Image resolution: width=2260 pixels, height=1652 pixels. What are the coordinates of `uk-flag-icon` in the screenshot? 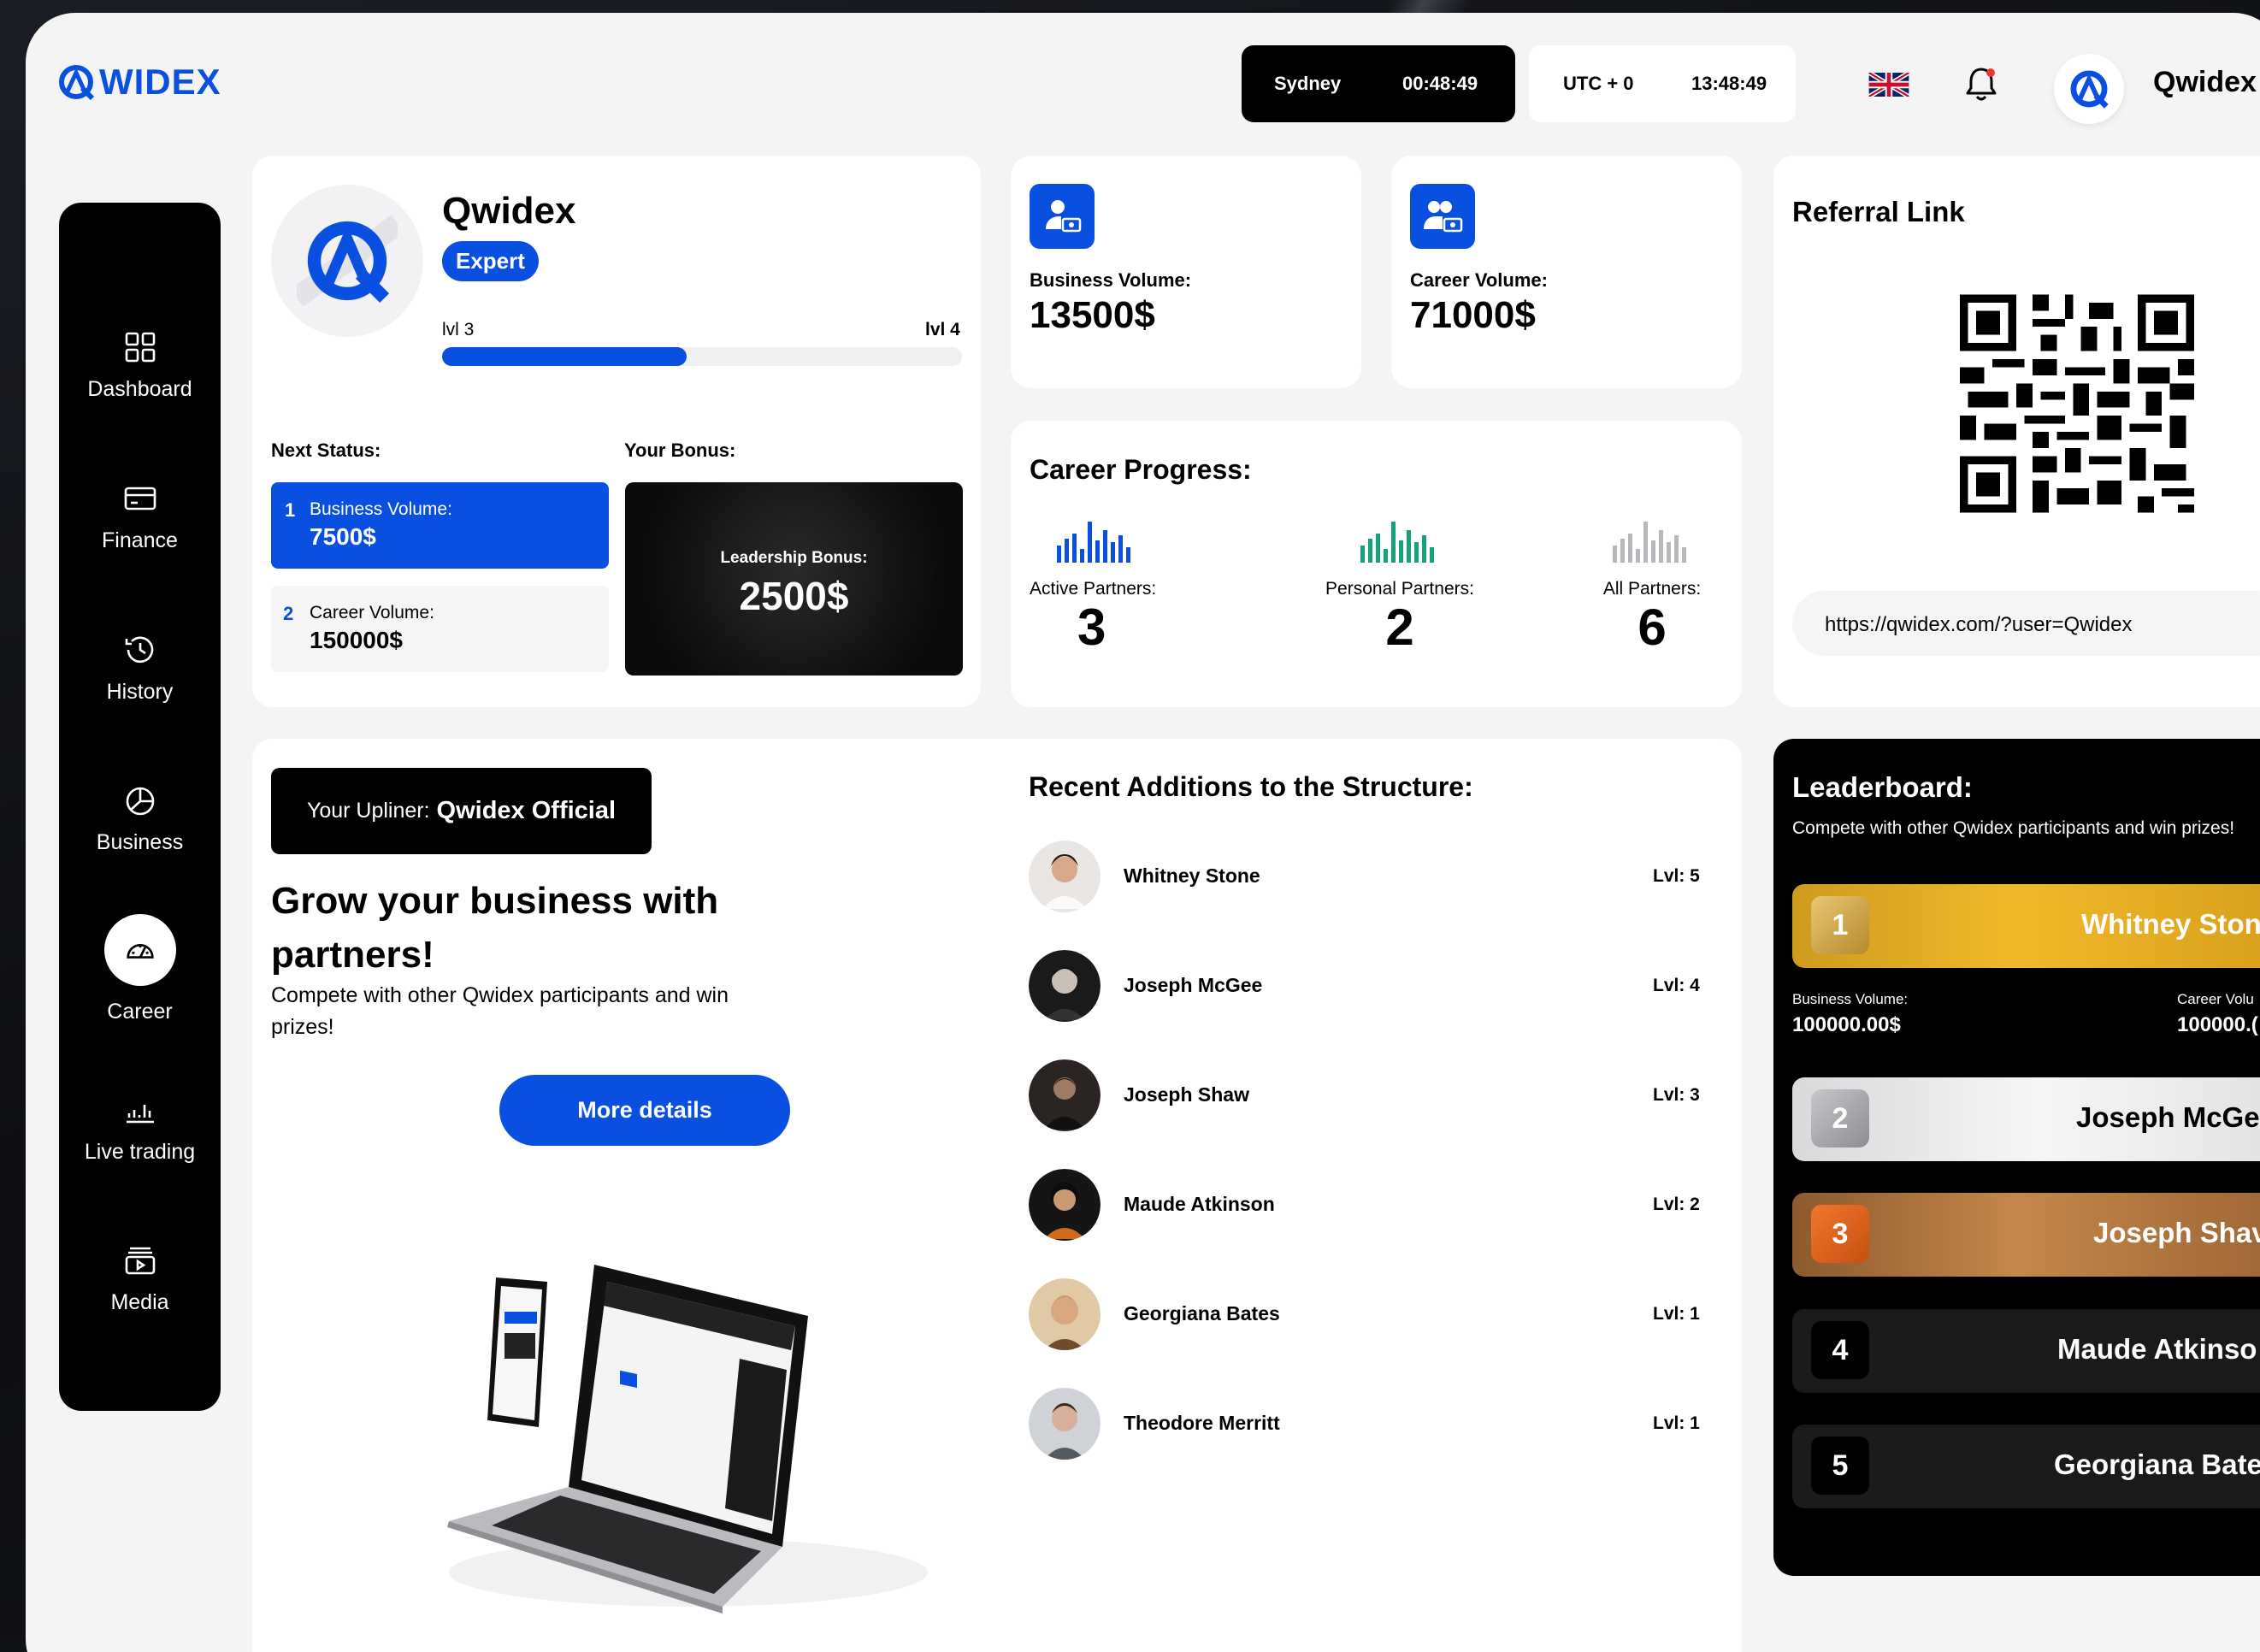 It's located at (1888, 85).